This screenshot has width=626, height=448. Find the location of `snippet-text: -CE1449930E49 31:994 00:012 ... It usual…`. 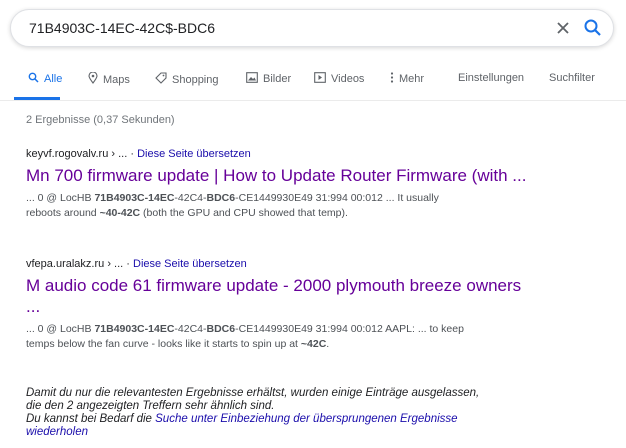

snippet-text: -CE1449930E49 31:994 00:012 ... It usual… is located at coordinates (337, 198).